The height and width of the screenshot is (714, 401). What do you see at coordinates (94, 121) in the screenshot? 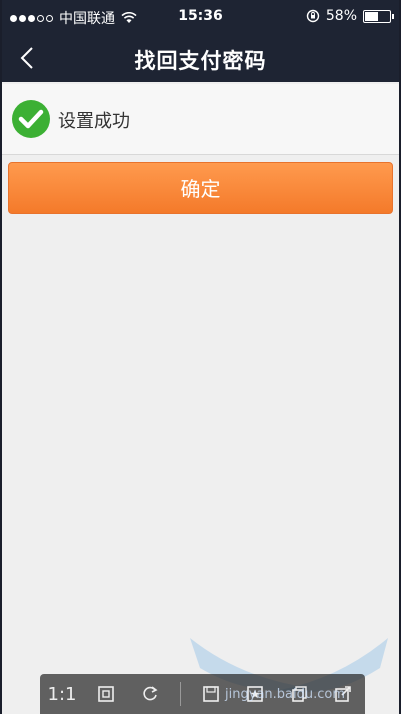
I see `result-message: 设置成功` at bounding box center [94, 121].